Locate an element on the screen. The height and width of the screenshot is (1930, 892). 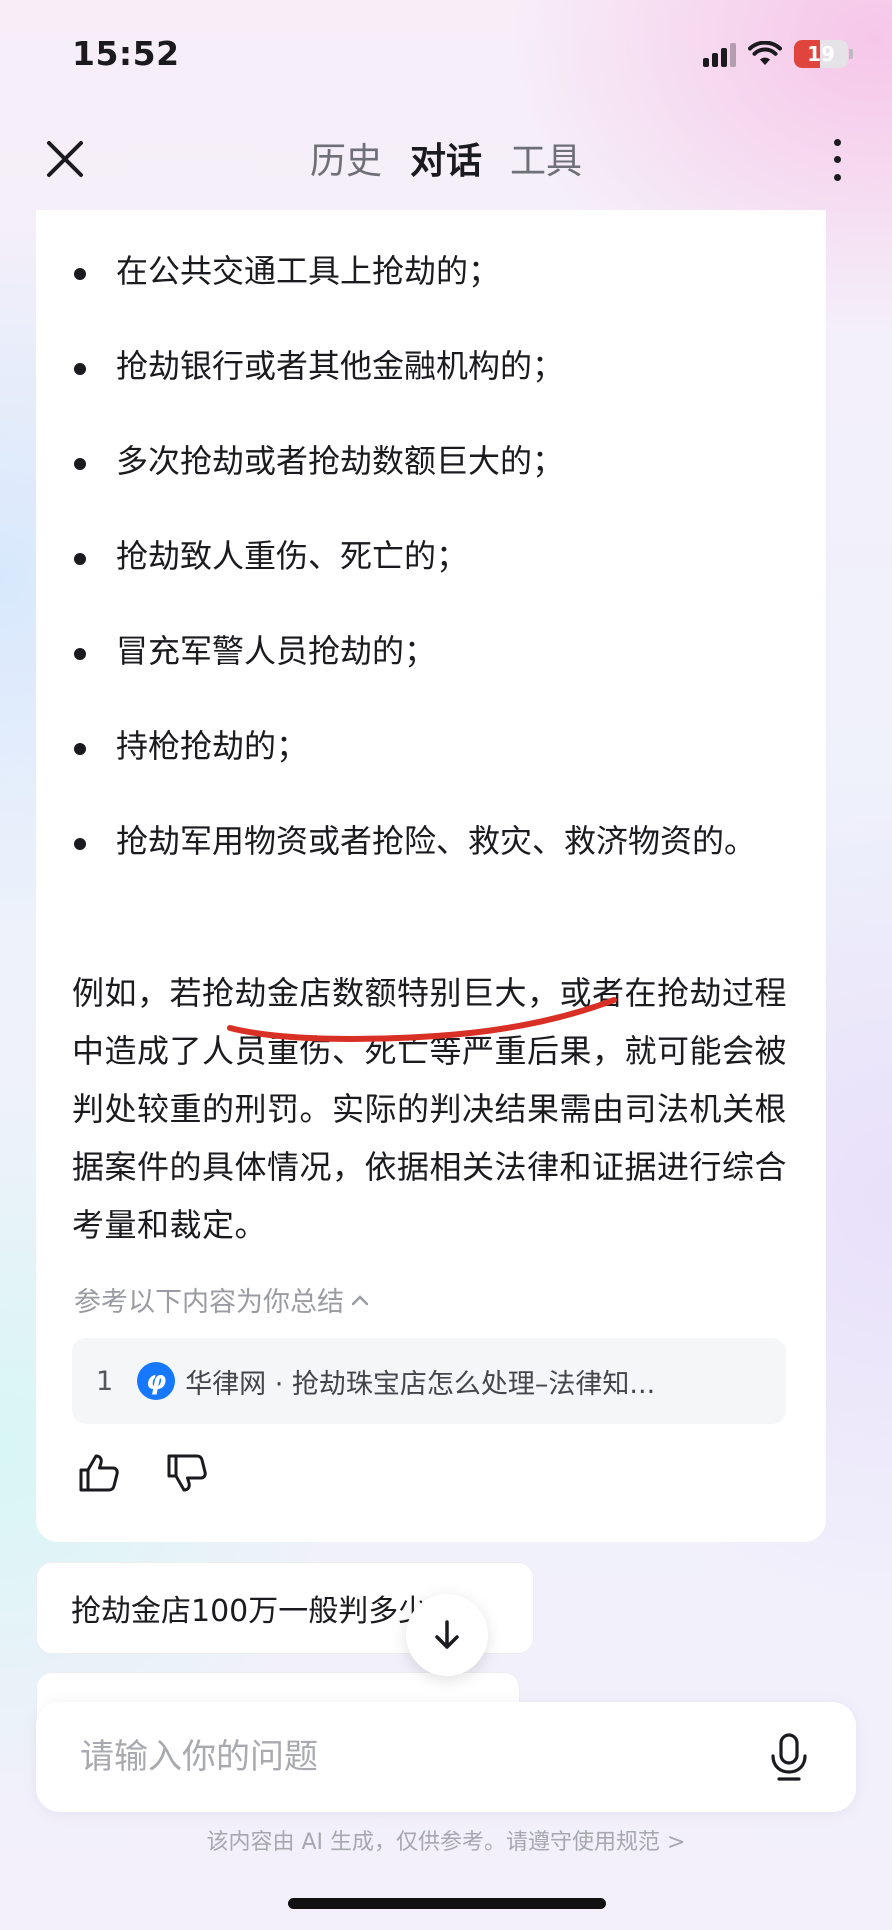
like-button is located at coordinates (99, 1473).